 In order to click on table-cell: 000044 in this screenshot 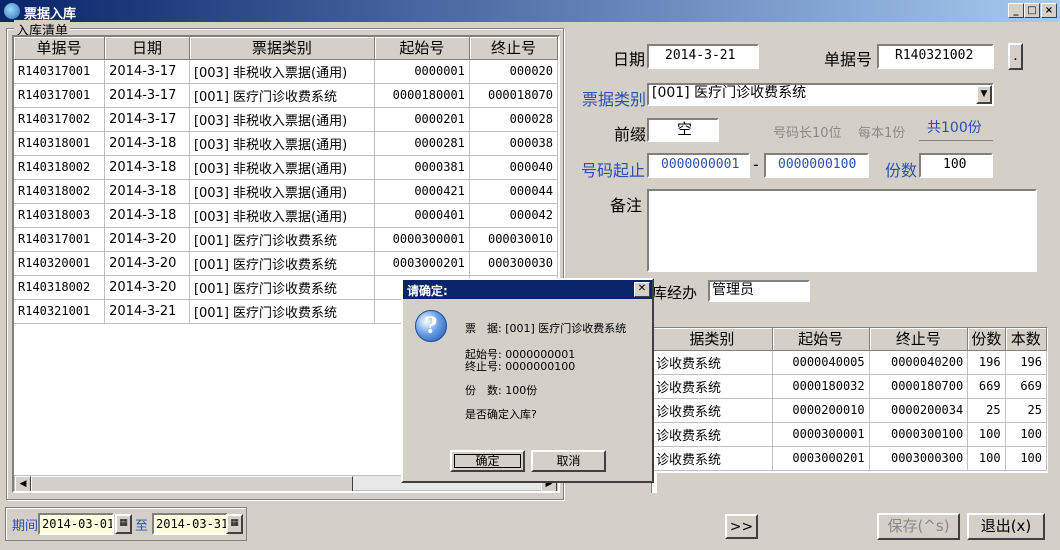, I will do `click(513, 191)`.